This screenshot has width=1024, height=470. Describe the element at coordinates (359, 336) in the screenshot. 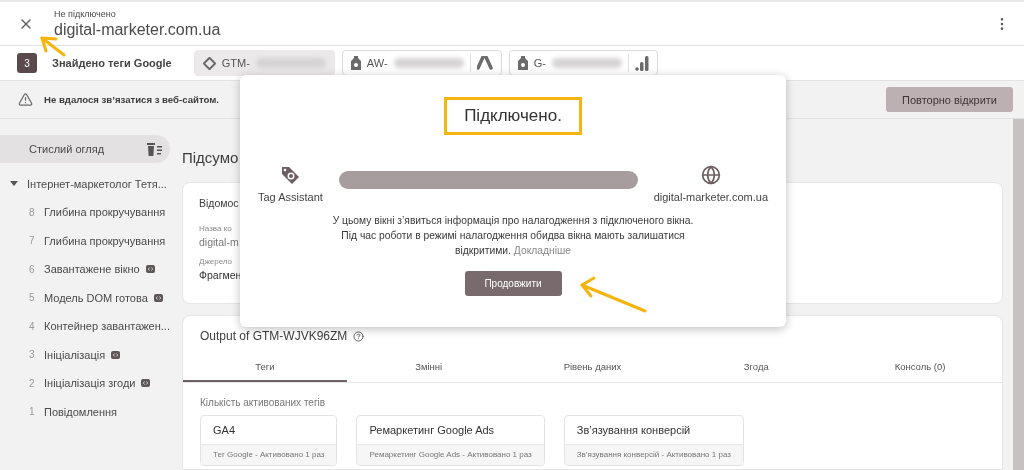

I see `help-icon` at that location.